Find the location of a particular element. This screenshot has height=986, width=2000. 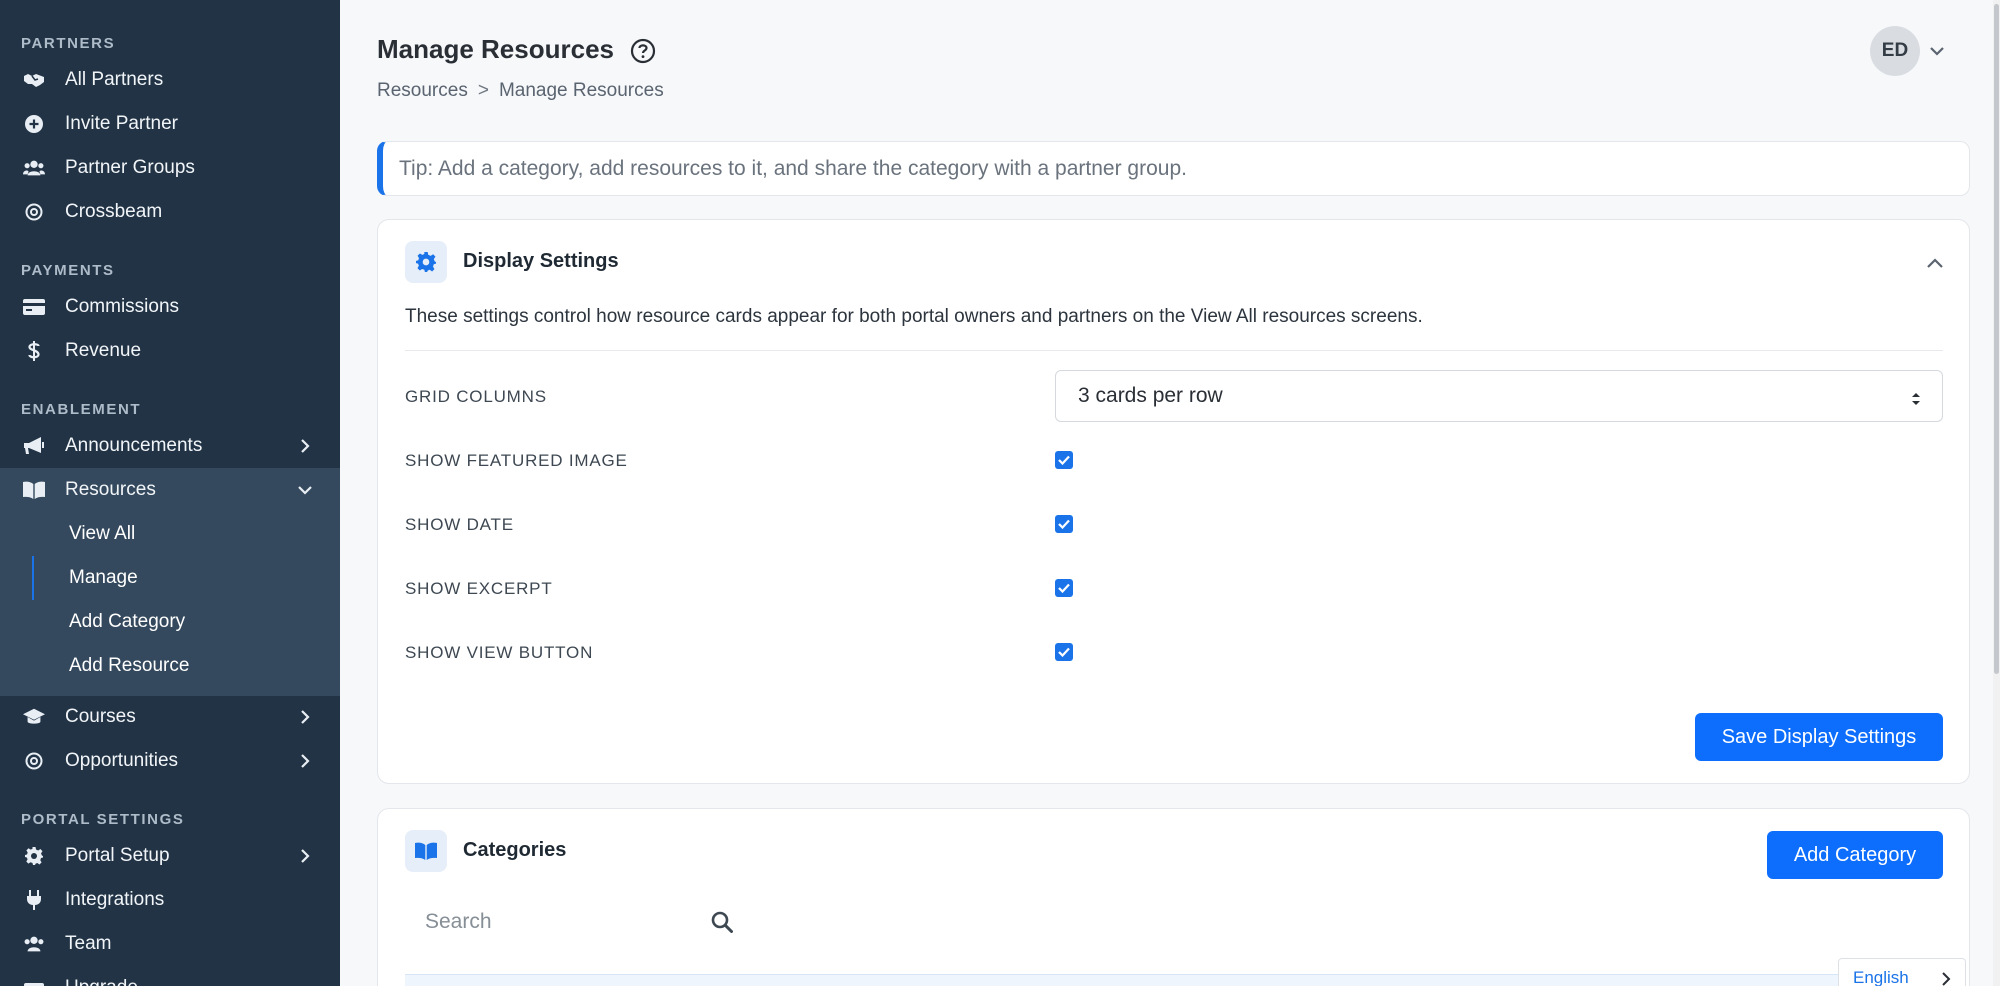

sidebar-item-integrations: Integrations is located at coordinates (170, 900).